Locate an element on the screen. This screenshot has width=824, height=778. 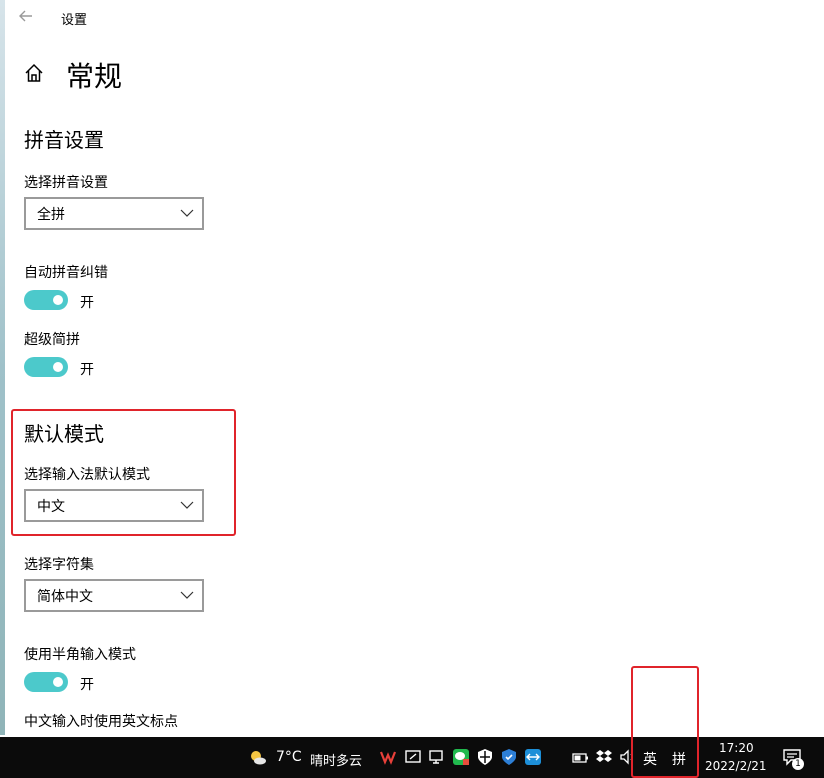
dropdown-value: 简体中文 is located at coordinates (65, 597).